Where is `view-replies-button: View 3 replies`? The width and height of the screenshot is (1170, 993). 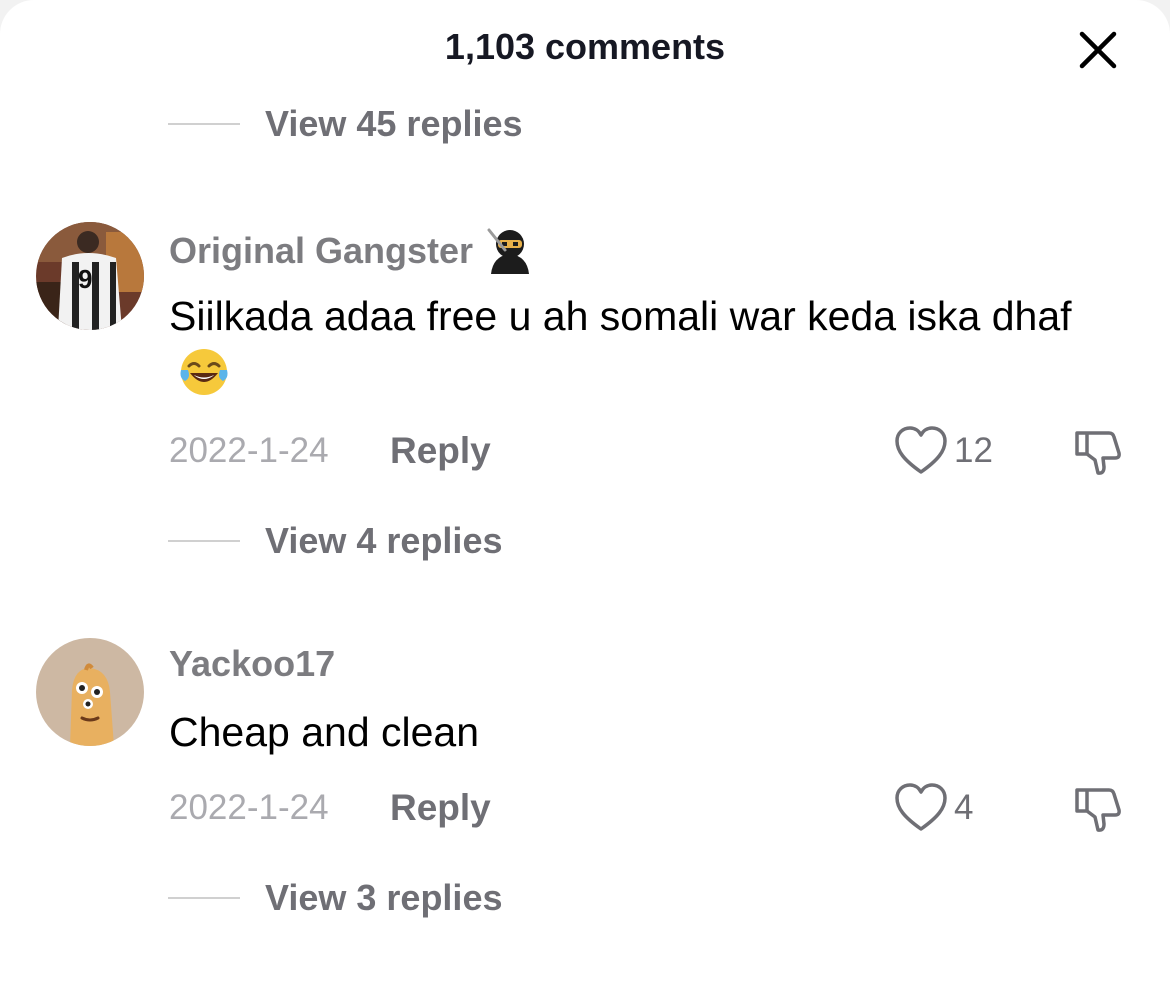
view-replies-button: View 3 replies is located at coordinates (335, 898).